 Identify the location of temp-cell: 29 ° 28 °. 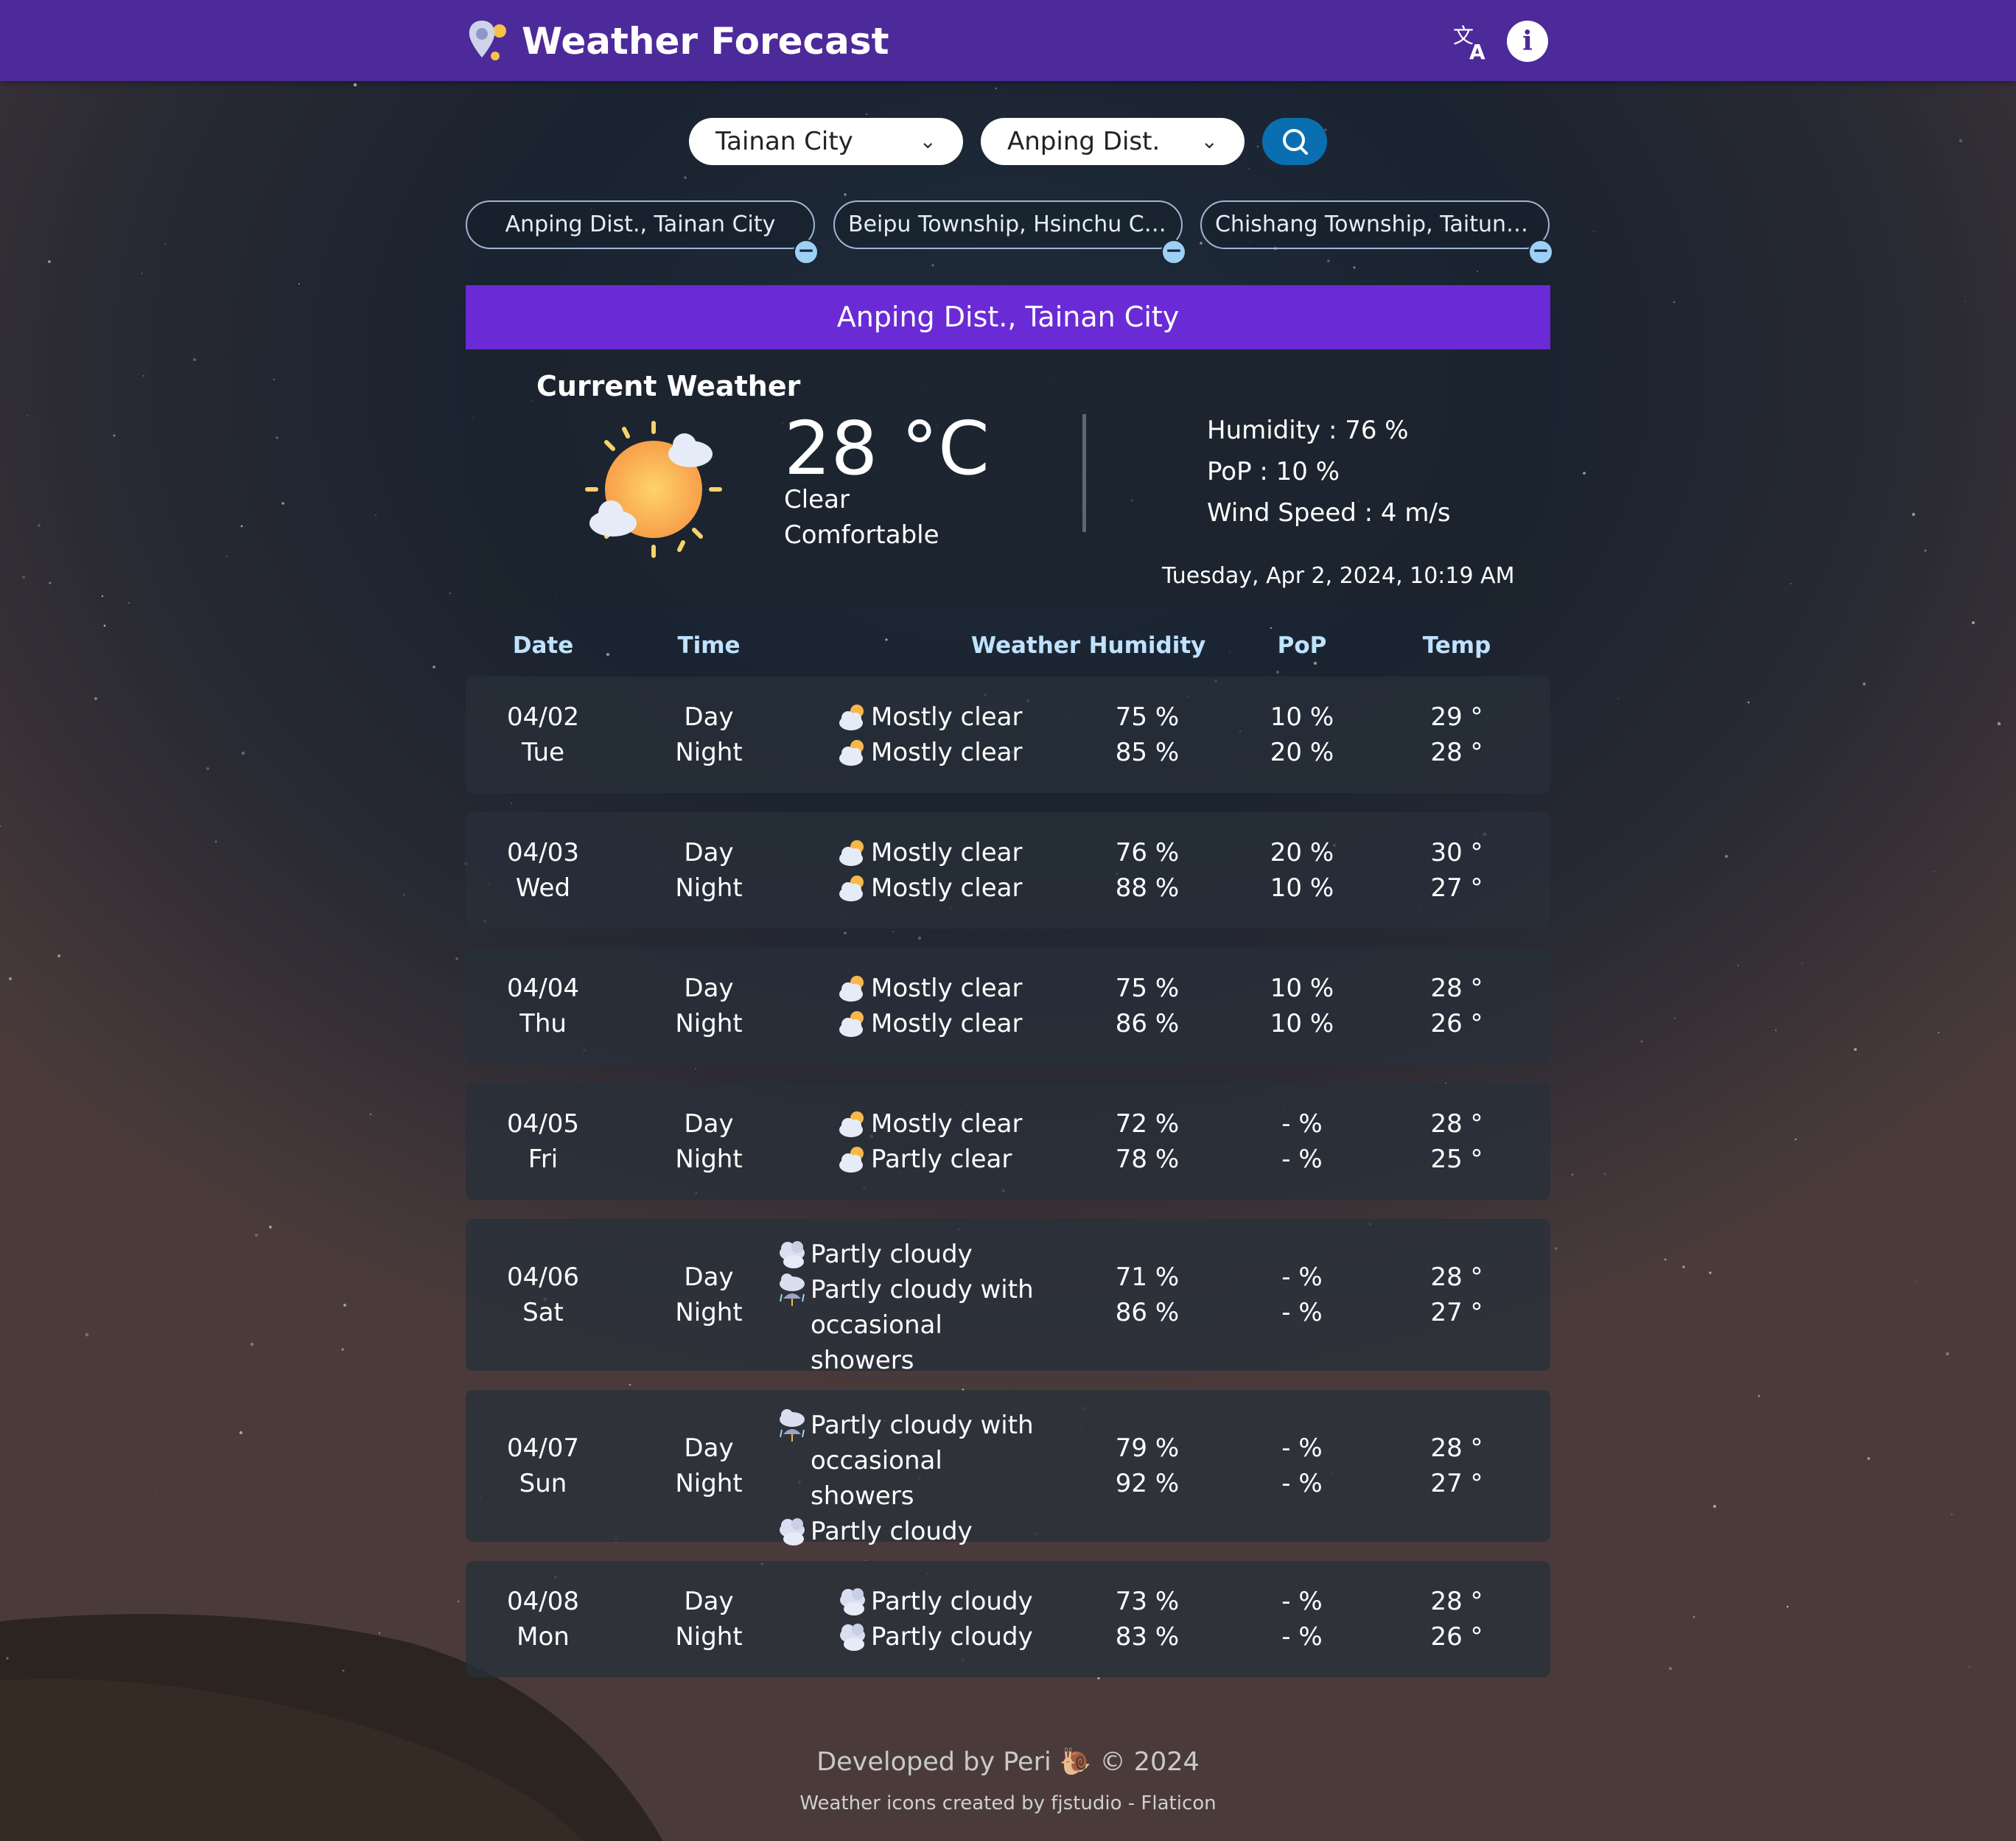
(1457, 734).